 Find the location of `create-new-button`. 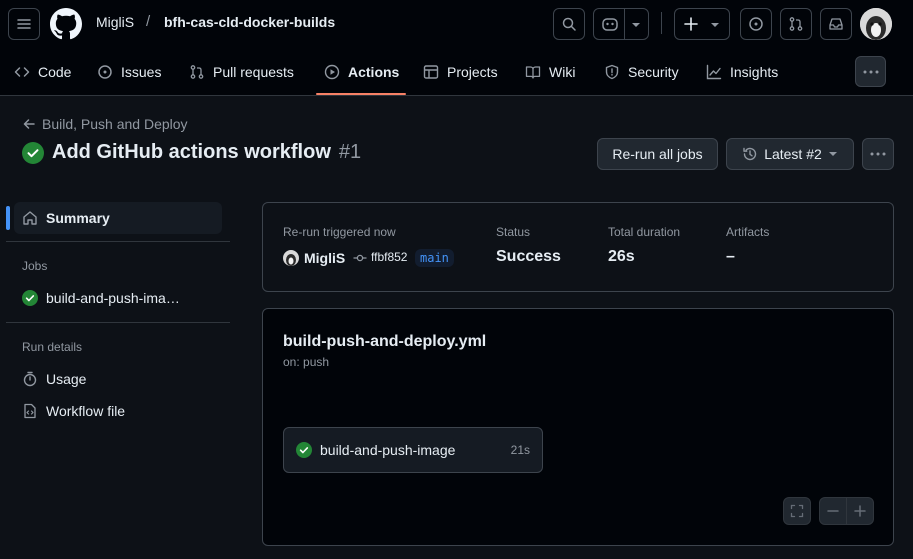

create-new-button is located at coordinates (702, 24).